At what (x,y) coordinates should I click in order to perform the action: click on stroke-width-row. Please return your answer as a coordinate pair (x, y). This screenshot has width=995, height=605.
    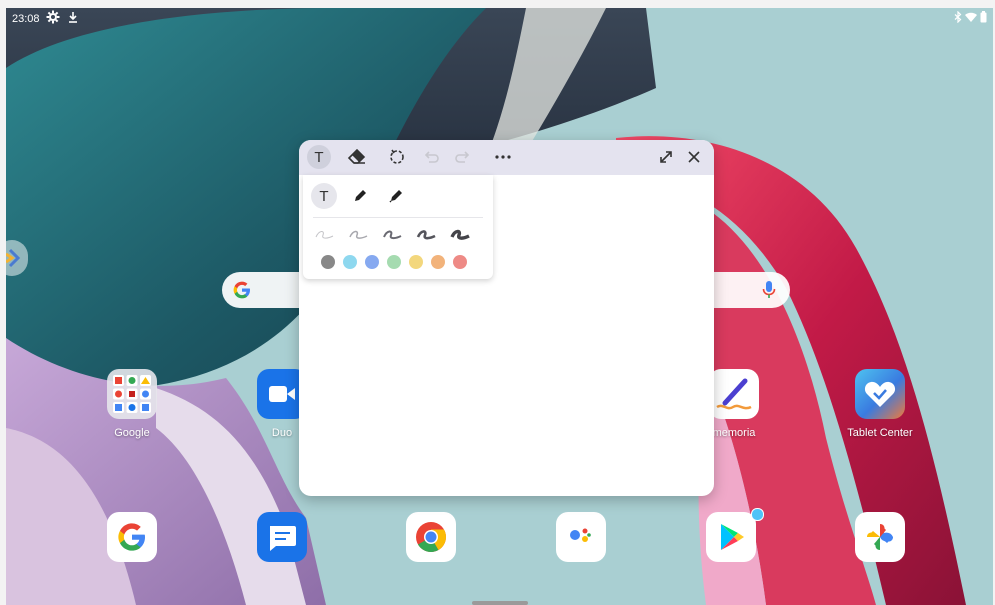
    Looking at the image, I should click on (393, 233).